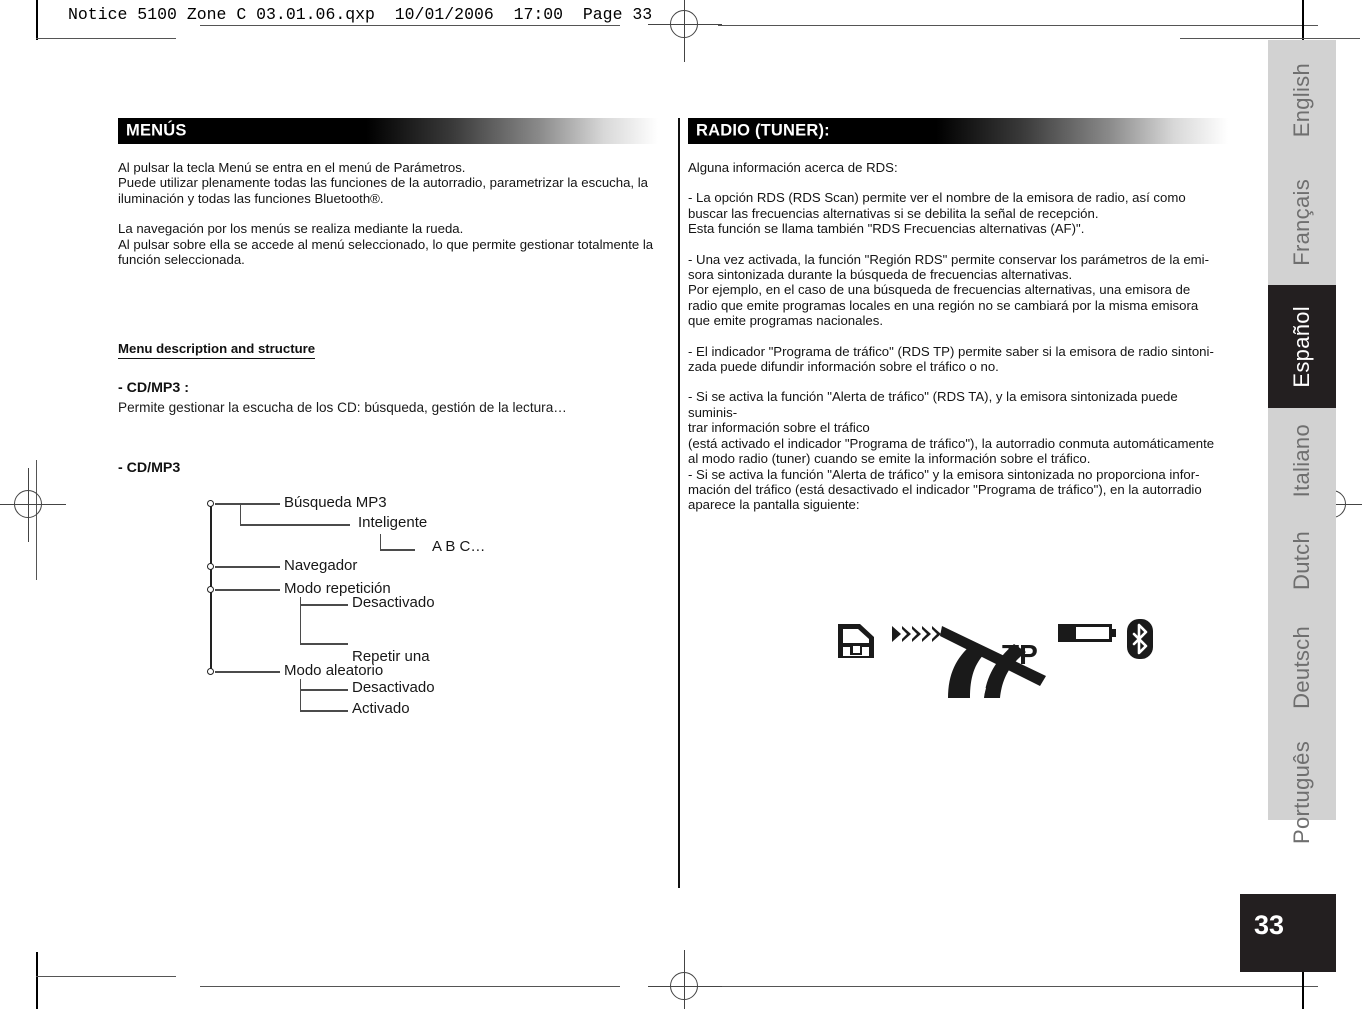 This screenshot has height=1009, width=1362. I want to click on tree-branch-busqueda, so click(247, 504).